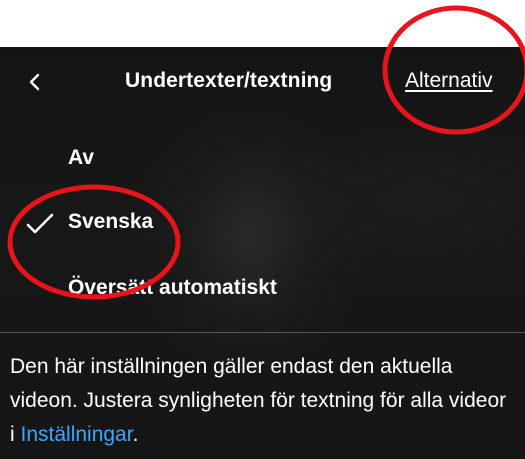  I want to click on checkmark-icon, so click(40, 223).